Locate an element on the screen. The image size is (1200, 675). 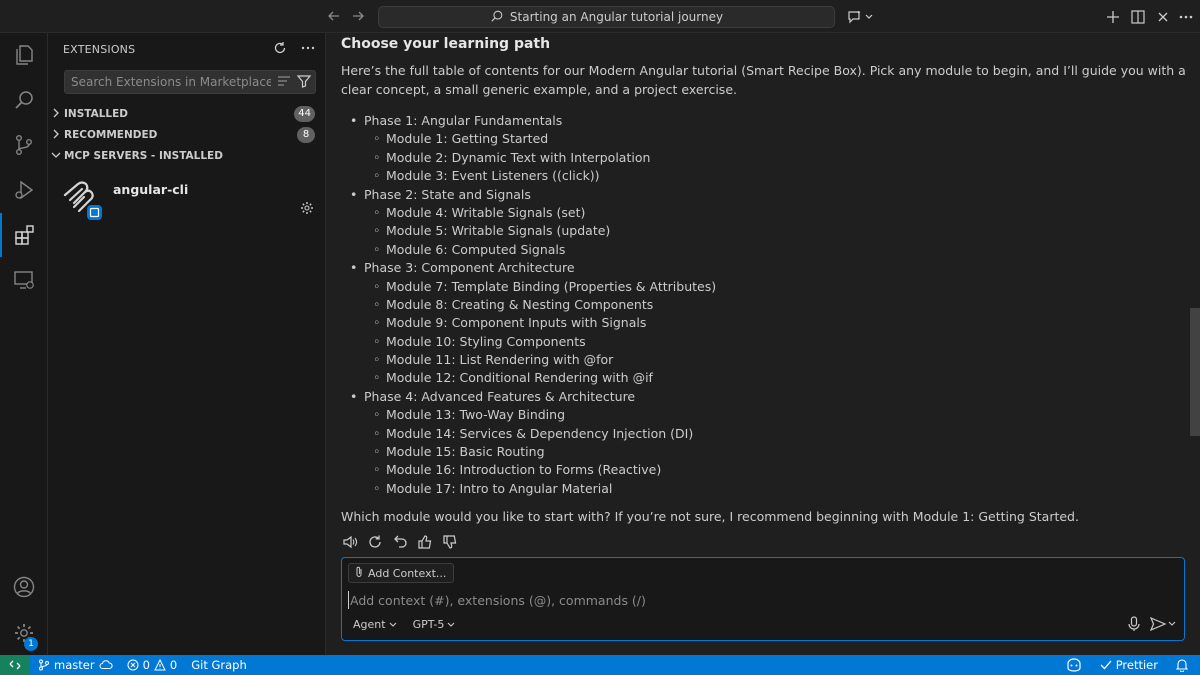
close-icon is located at coordinates (1163, 17).